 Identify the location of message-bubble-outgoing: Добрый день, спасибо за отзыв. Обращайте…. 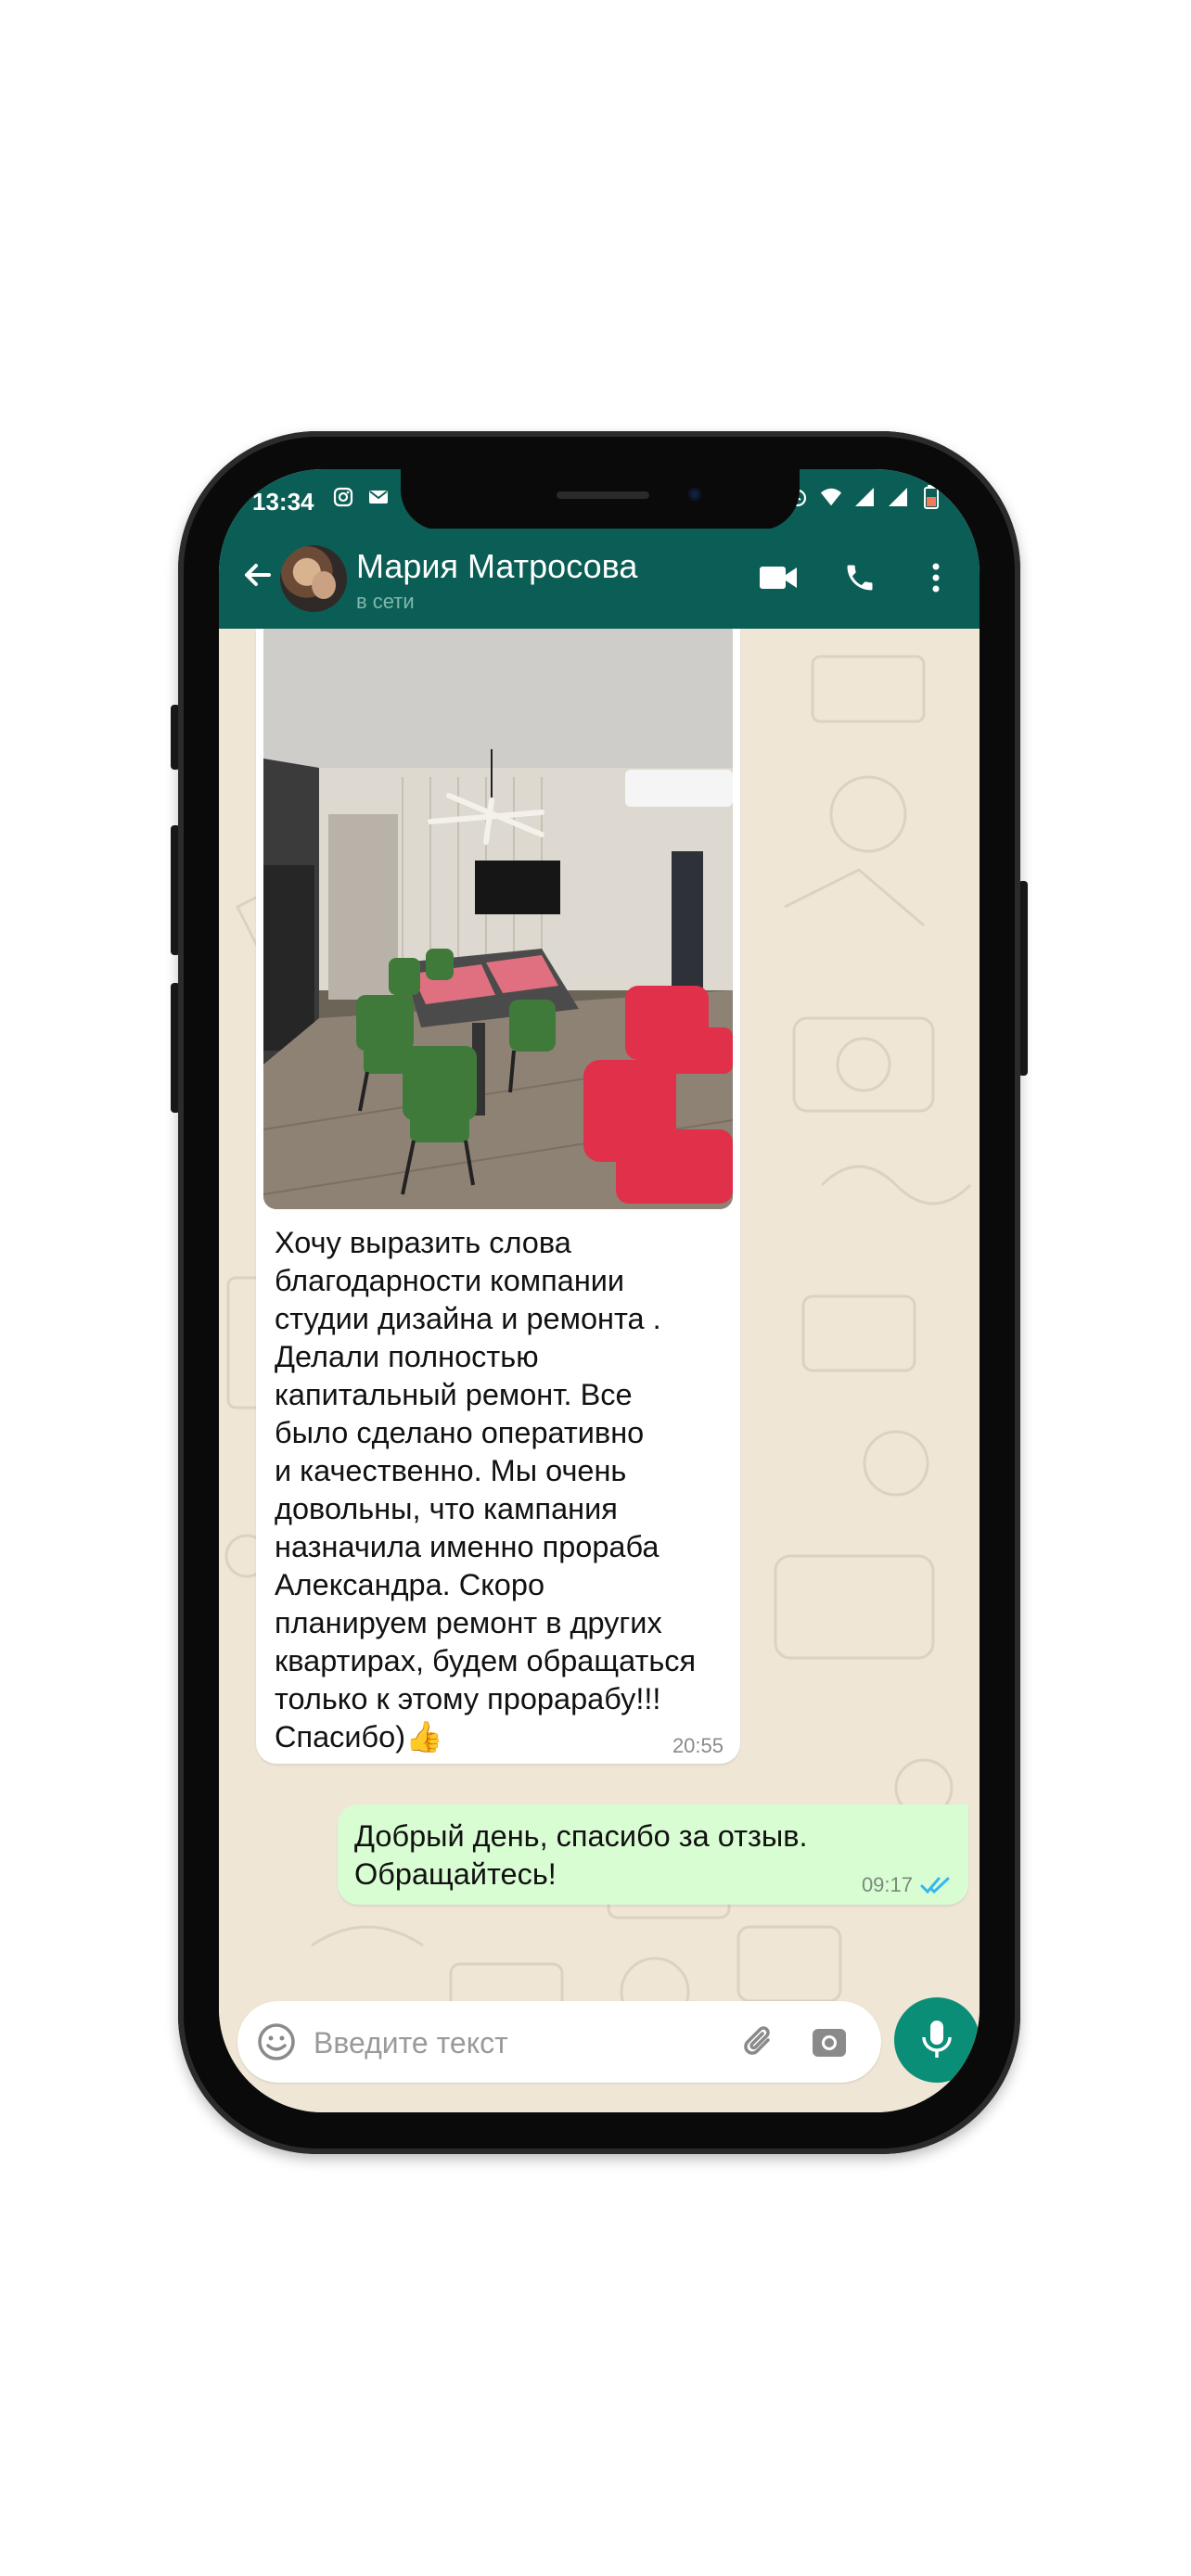
(653, 1854).